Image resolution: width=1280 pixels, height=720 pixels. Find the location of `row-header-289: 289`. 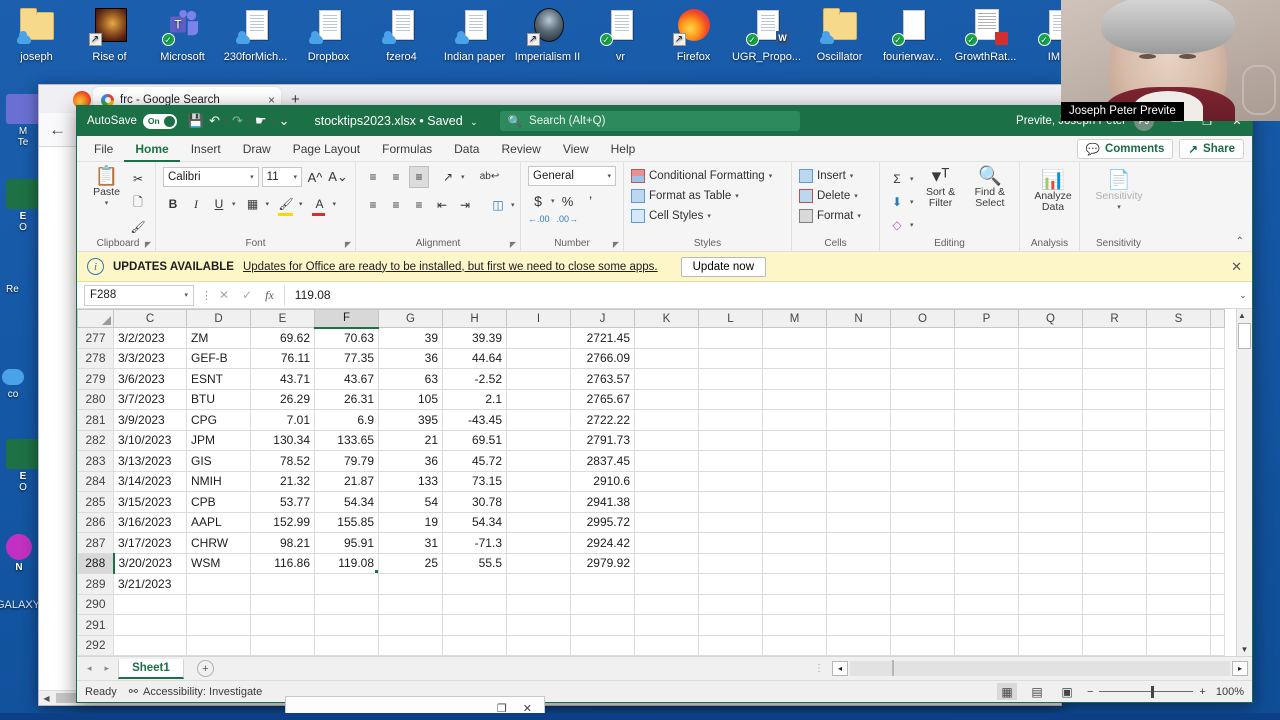

row-header-289: 289 is located at coordinates (95, 584).